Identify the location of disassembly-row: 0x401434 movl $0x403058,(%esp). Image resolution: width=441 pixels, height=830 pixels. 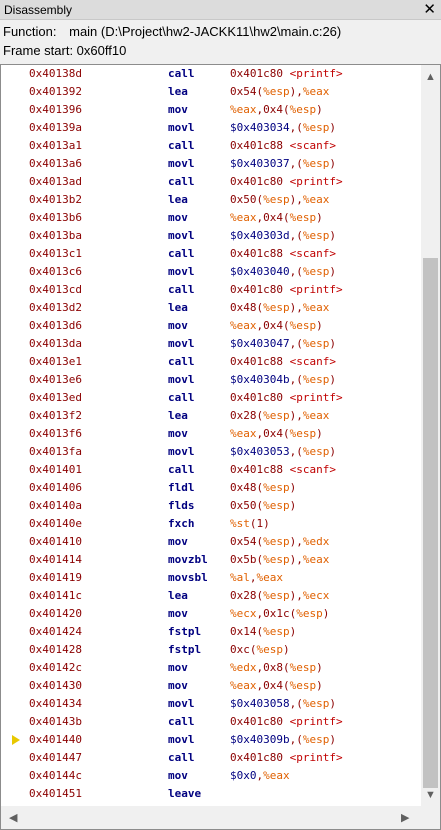
(210, 704).